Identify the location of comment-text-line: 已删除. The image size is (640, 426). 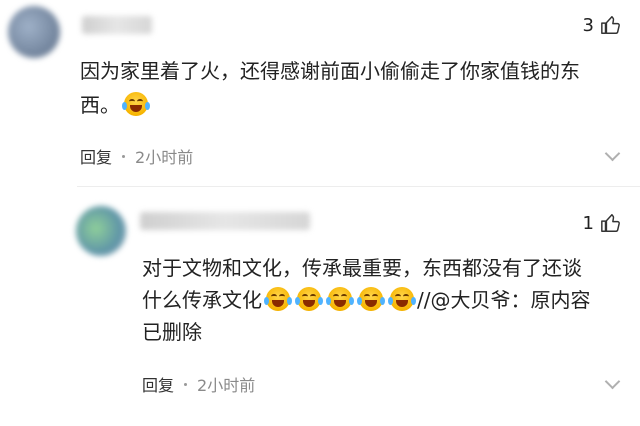
(172, 332).